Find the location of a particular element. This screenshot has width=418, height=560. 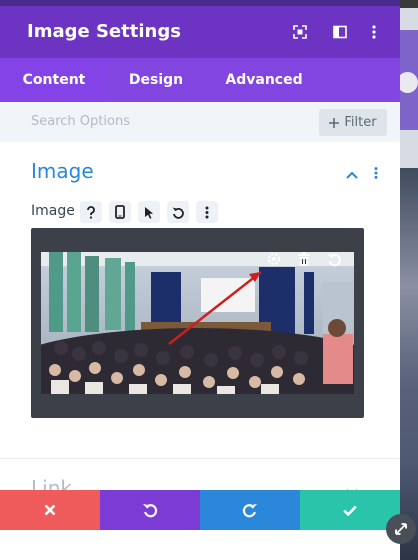

filter-button: Filter is located at coordinates (353, 122).